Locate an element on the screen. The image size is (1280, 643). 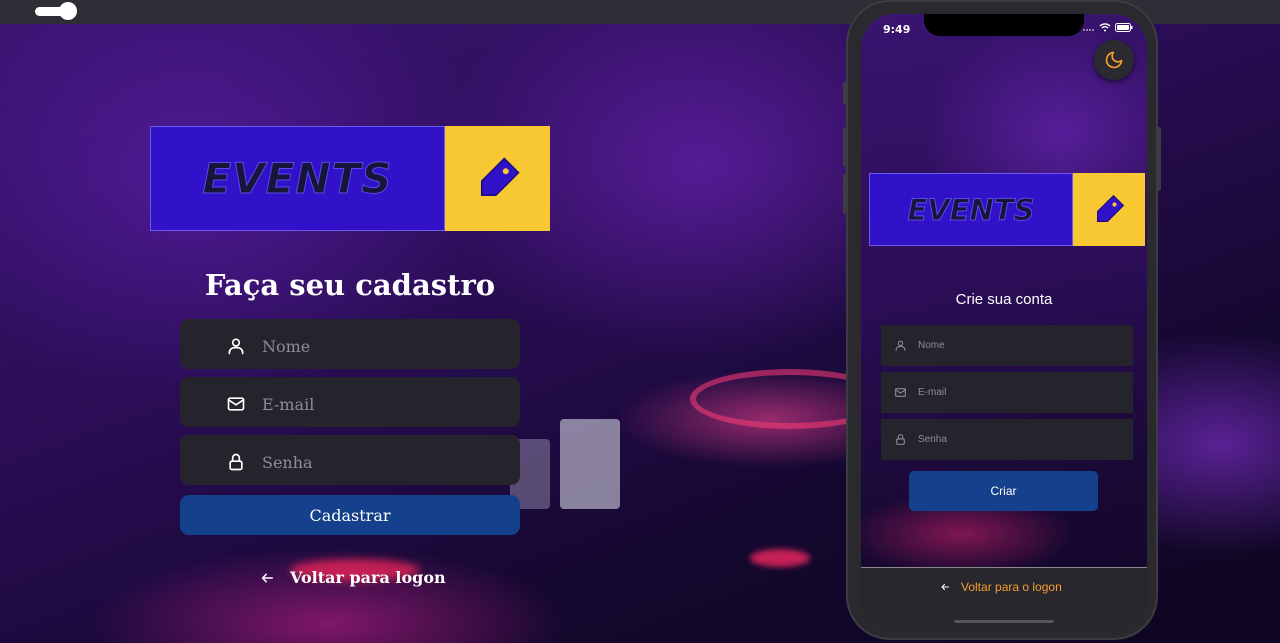
events-logo: EVENTS is located at coordinates (350, 178).